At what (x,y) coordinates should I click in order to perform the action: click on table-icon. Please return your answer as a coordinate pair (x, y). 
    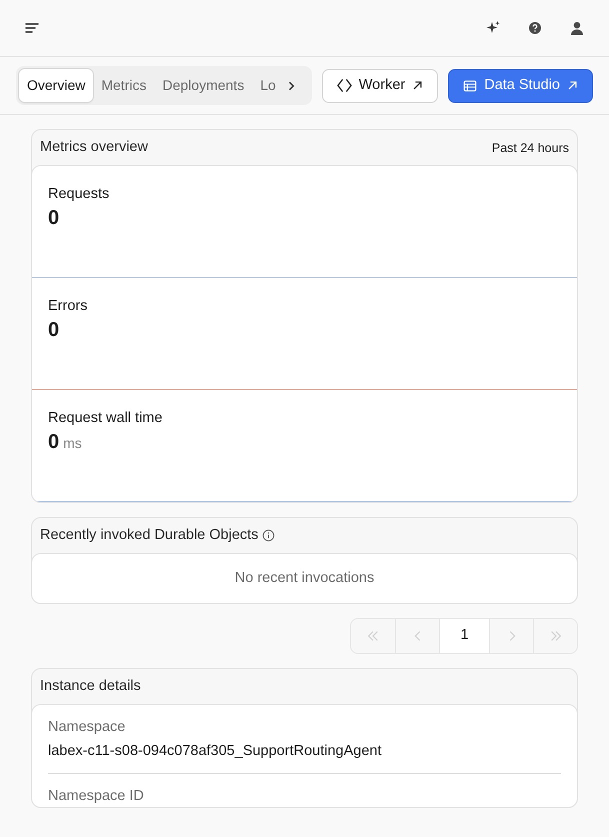
    Looking at the image, I should click on (470, 85).